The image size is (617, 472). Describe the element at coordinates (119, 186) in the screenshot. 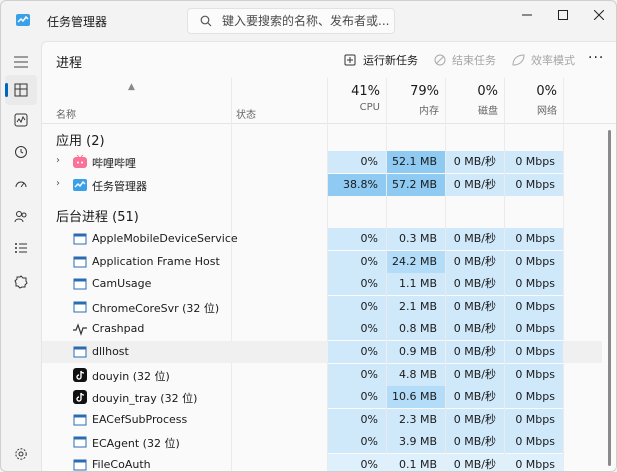

I see `process-name: 任务管理器` at that location.